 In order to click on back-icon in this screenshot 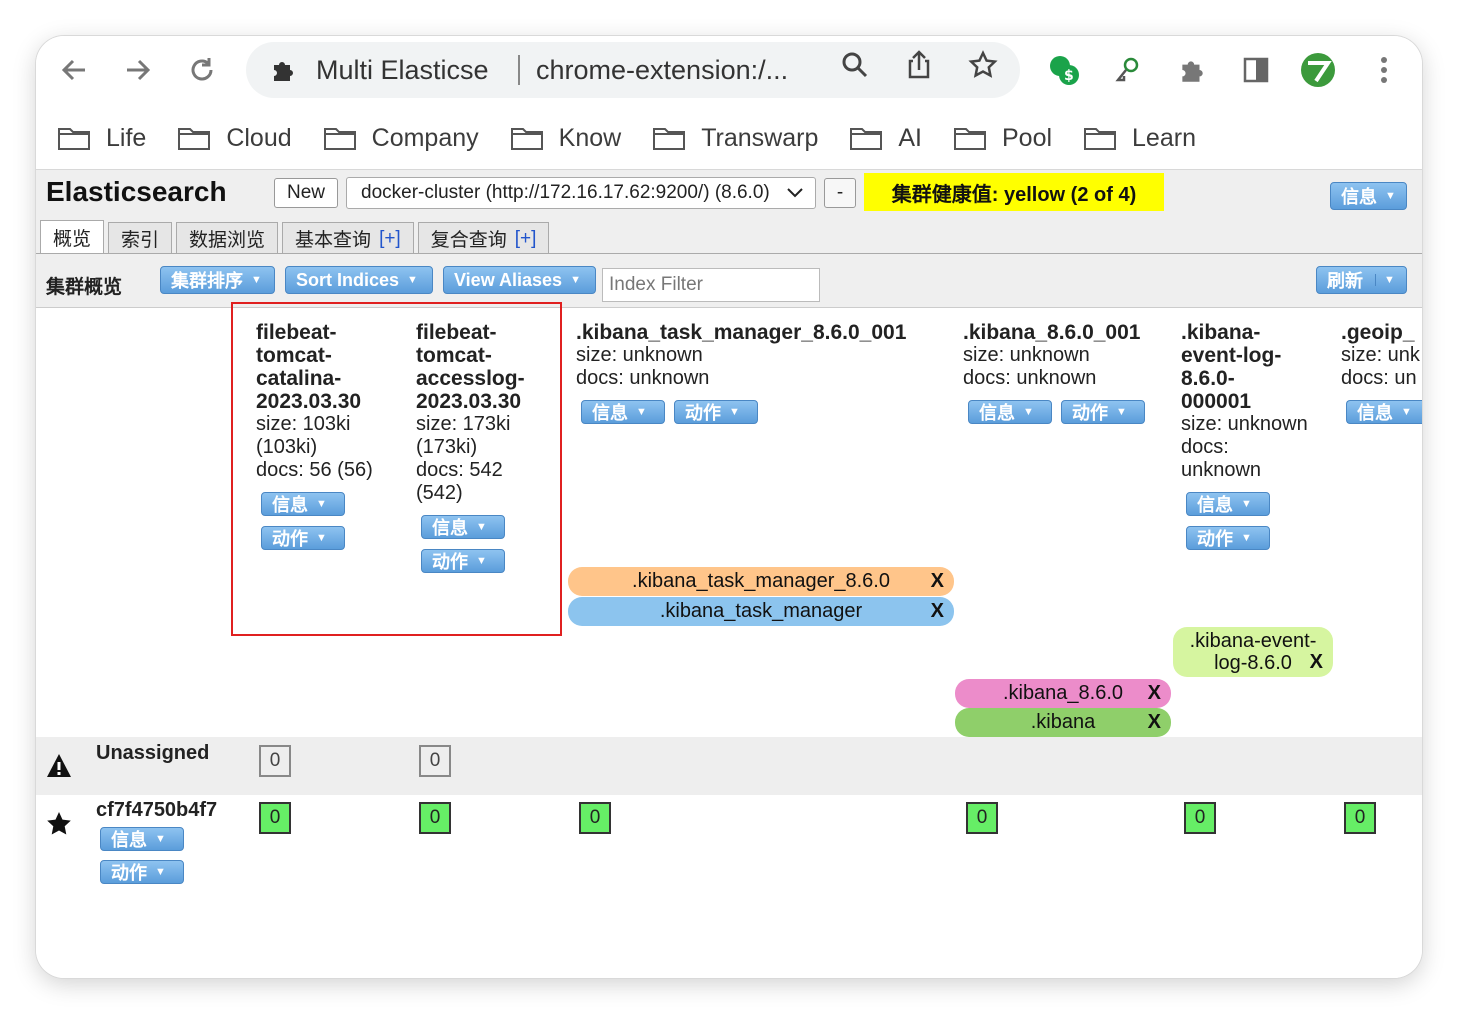, I will do `click(74, 70)`.